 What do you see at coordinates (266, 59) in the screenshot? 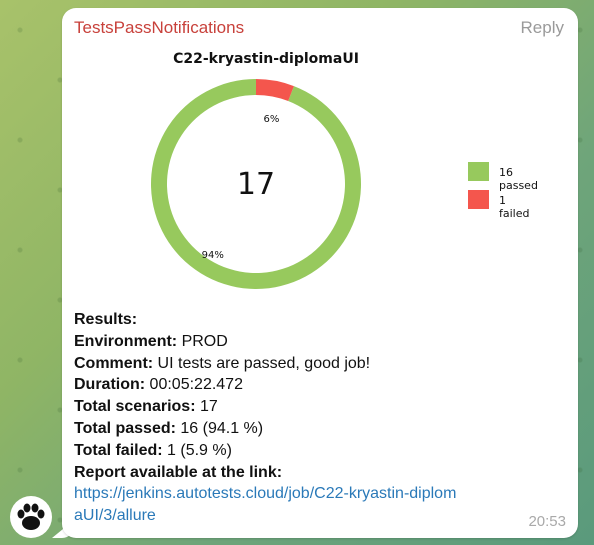
I see `chart-title: C22-kryastin-diplomaUI` at bounding box center [266, 59].